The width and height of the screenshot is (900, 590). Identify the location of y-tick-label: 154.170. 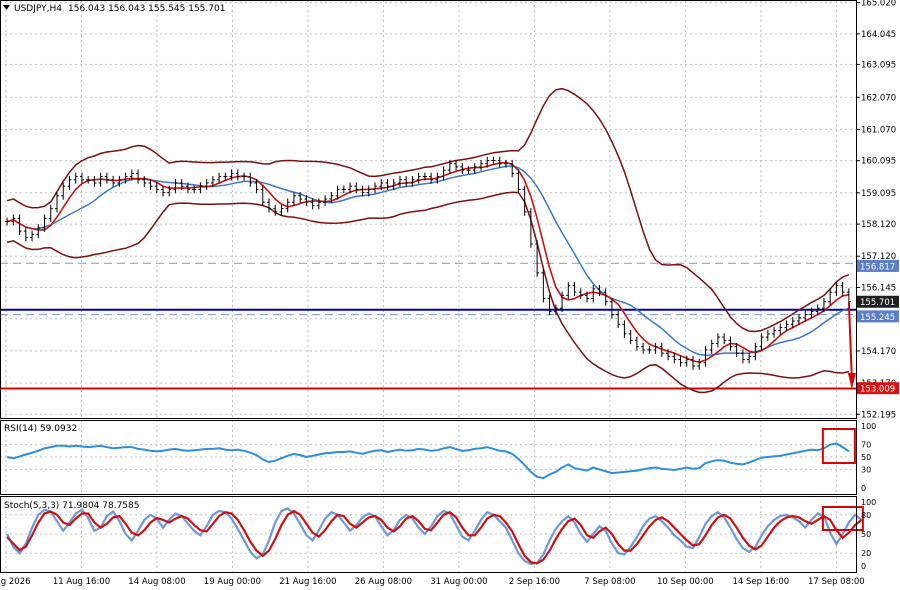
(878, 352).